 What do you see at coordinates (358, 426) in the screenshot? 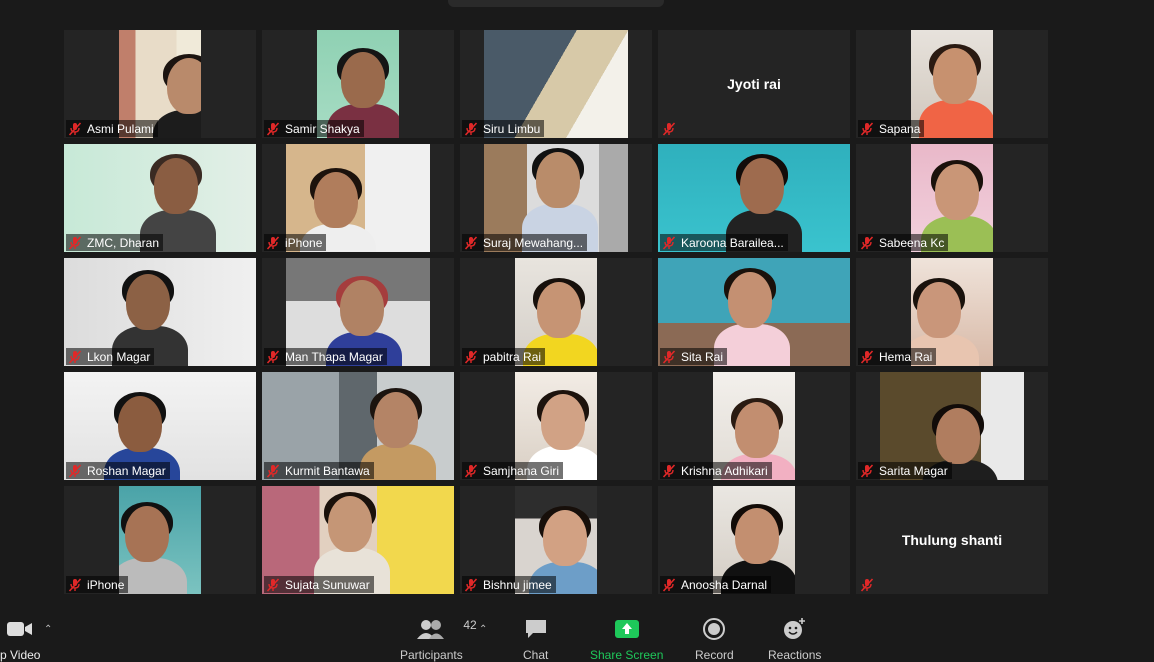
I see `participant-tile: Kurmit Bantawa` at bounding box center [358, 426].